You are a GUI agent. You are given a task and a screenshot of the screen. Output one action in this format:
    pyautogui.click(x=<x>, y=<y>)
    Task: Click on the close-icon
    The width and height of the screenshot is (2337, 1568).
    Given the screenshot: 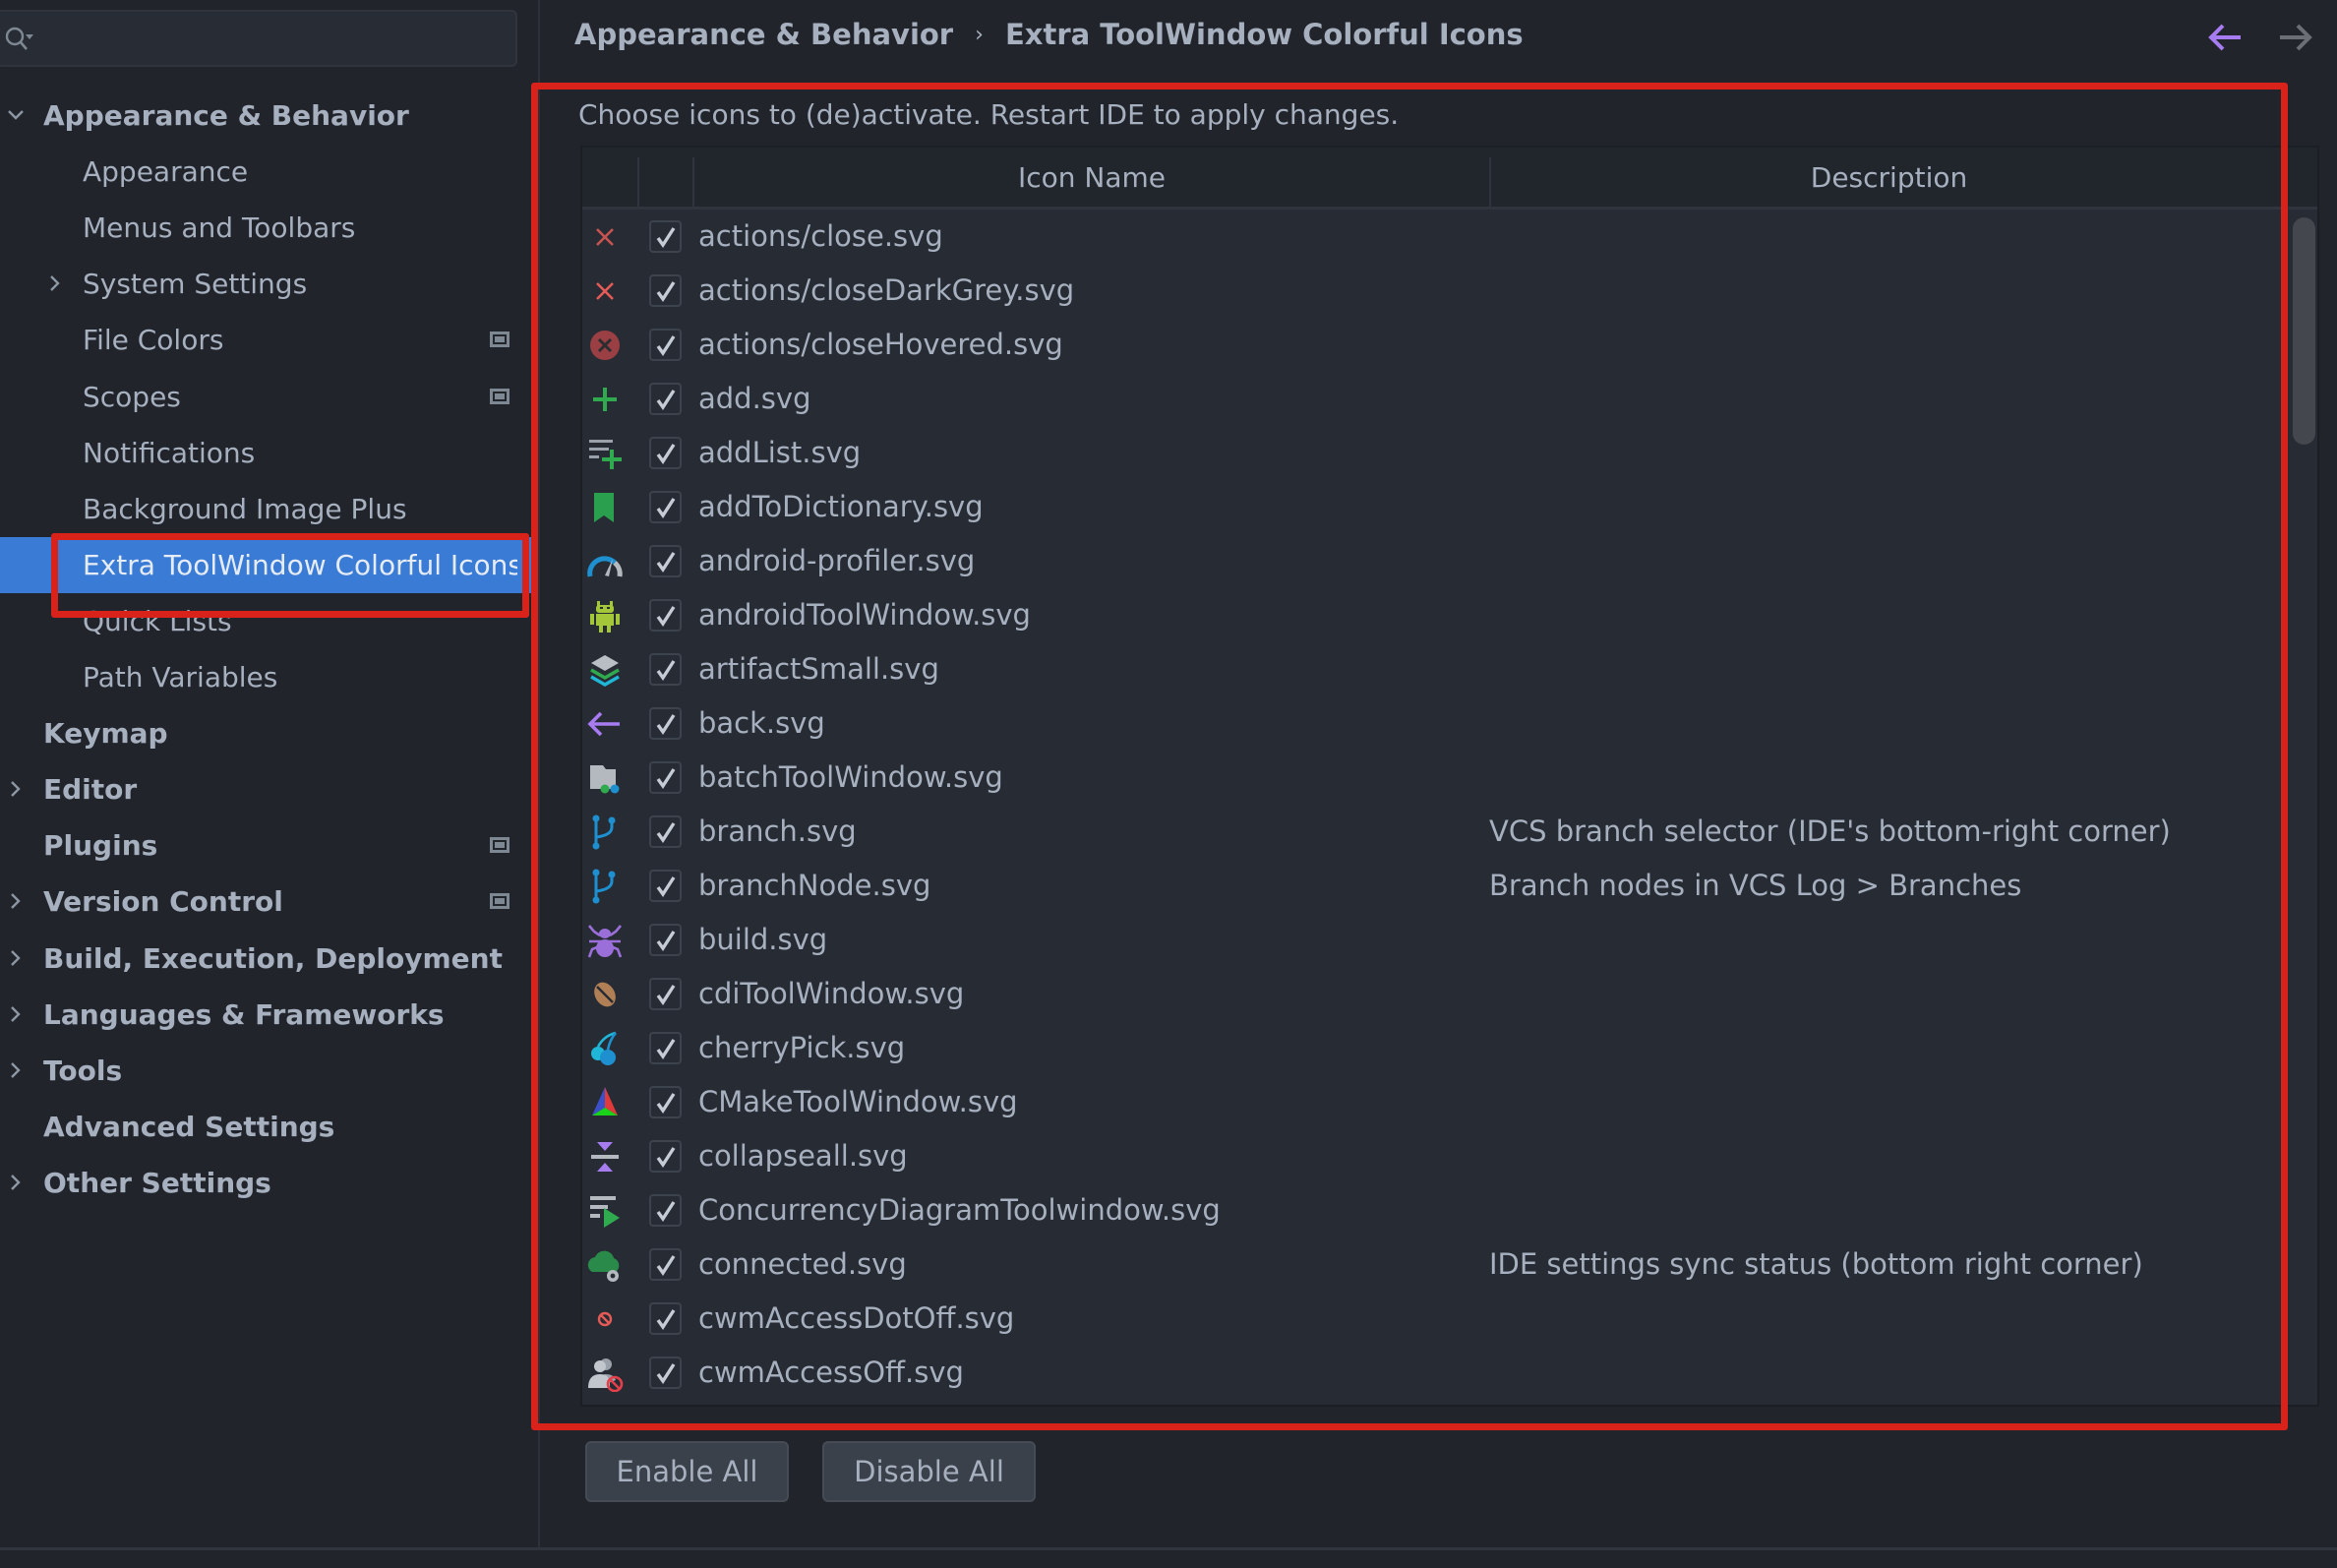 What is the action you would take?
    pyautogui.click(x=605, y=237)
    